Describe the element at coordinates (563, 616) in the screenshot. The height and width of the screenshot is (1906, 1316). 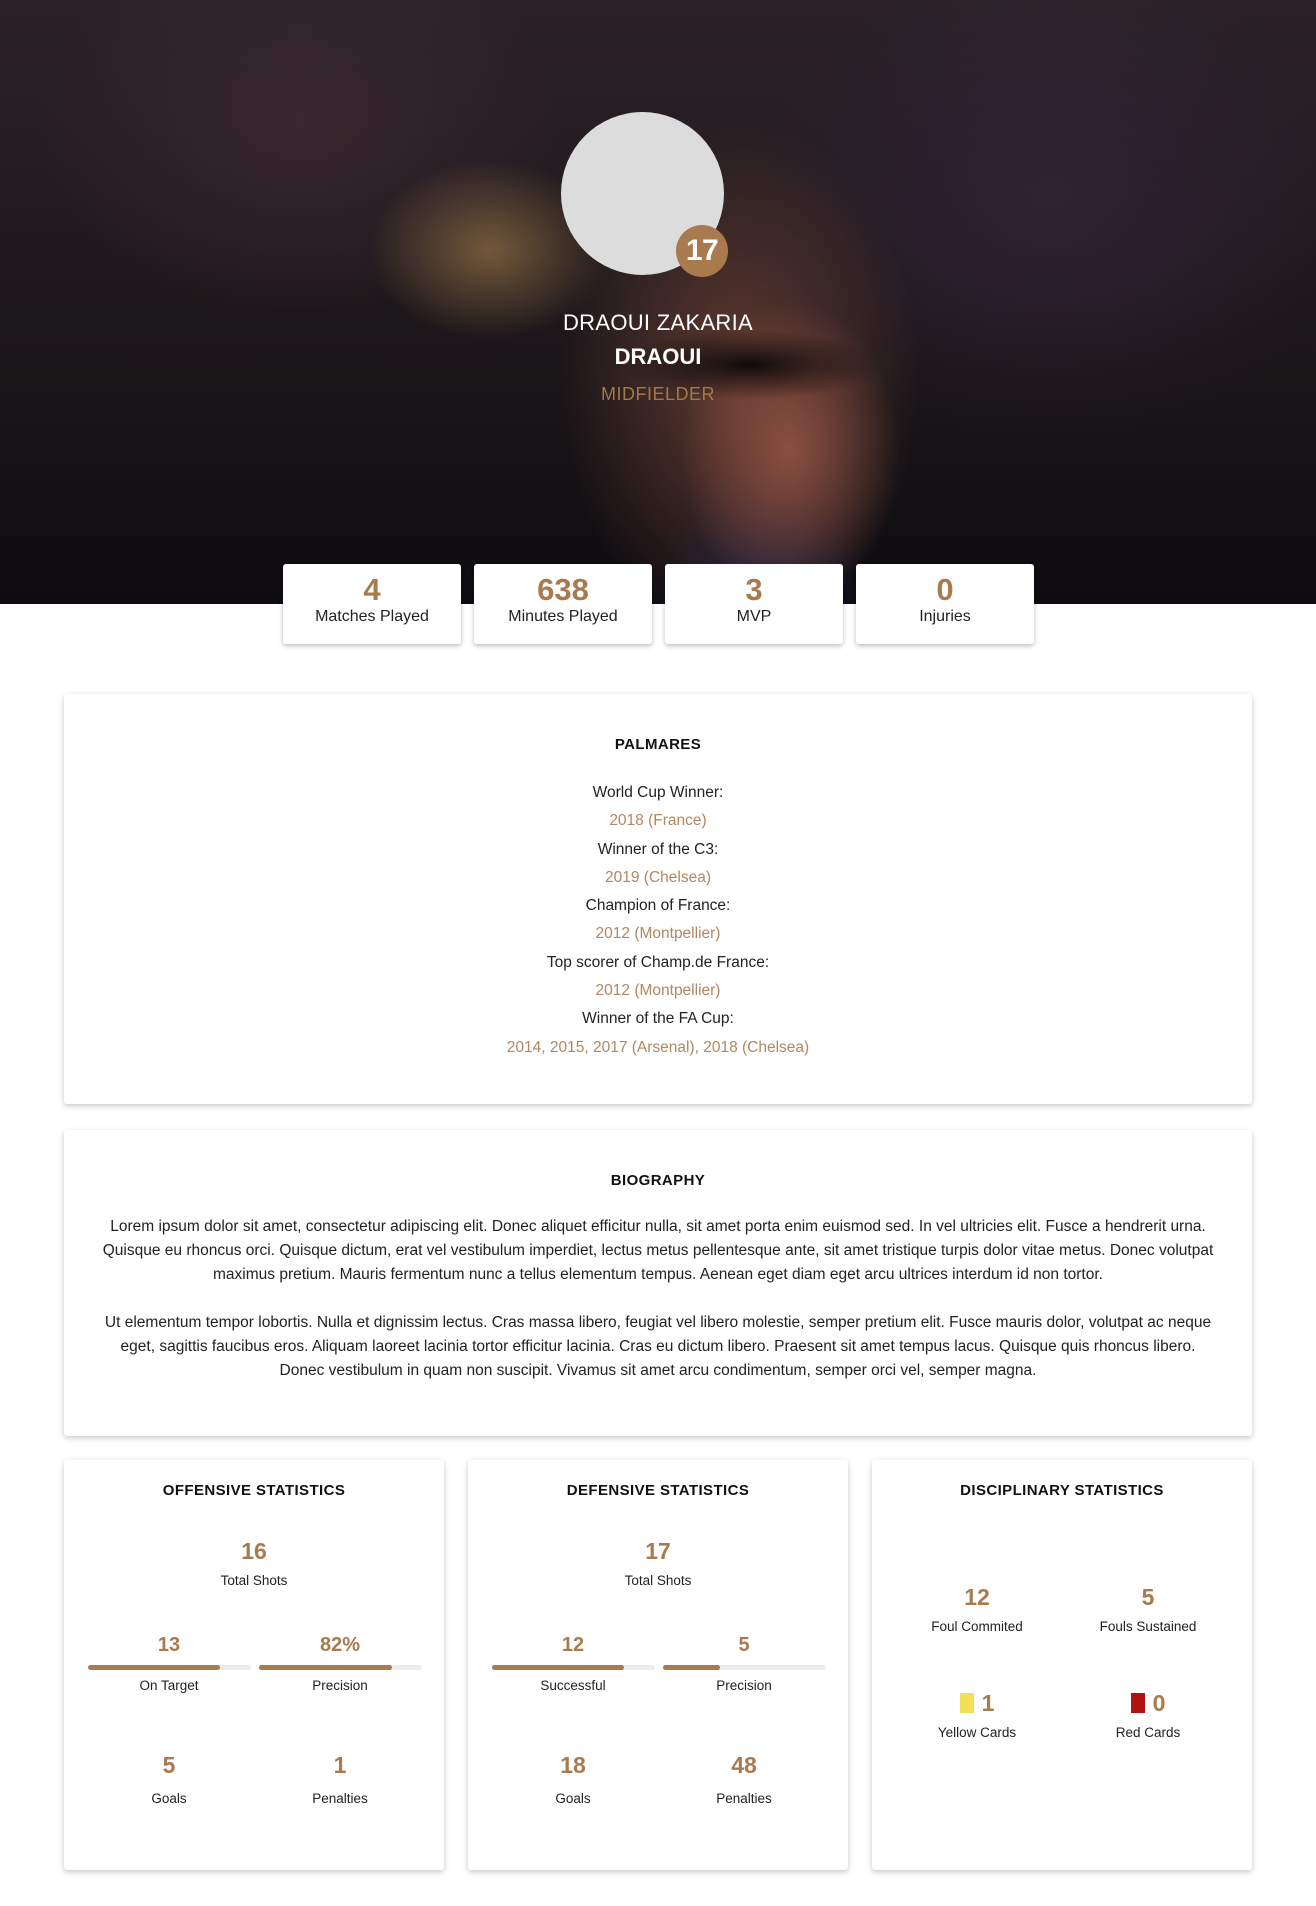
I see `summary-label: Minutes Played` at that location.